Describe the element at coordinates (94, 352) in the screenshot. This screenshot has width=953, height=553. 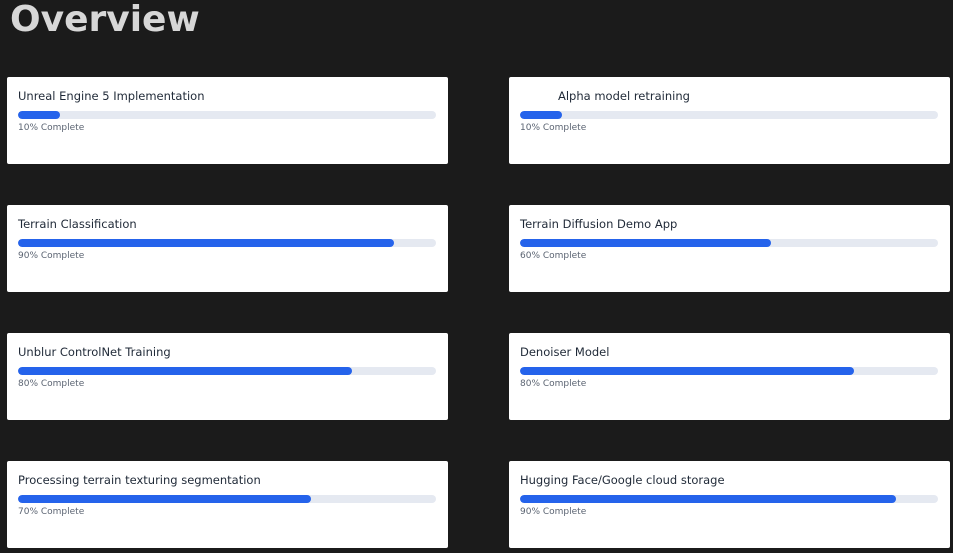
I see `project-title: Unblur ControlNet Training` at that location.